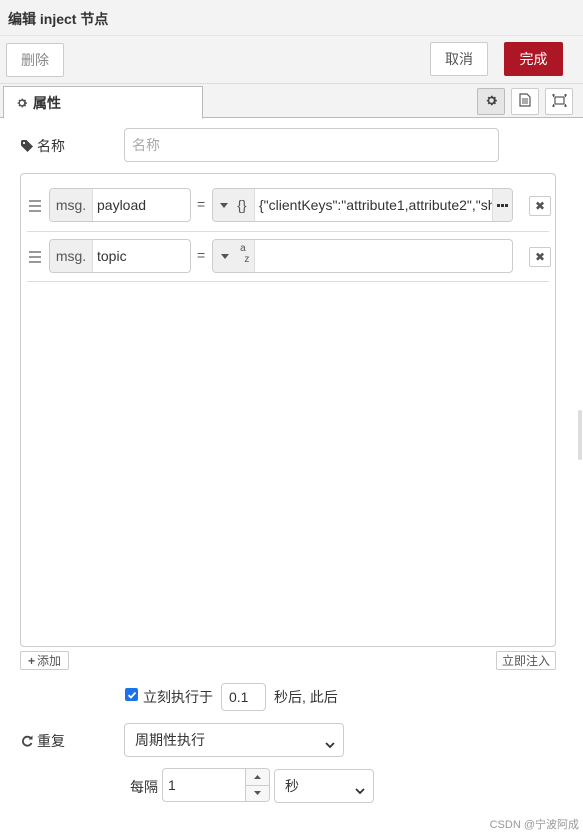 The image size is (583, 836). I want to click on appearance-tab-button, so click(559, 101).